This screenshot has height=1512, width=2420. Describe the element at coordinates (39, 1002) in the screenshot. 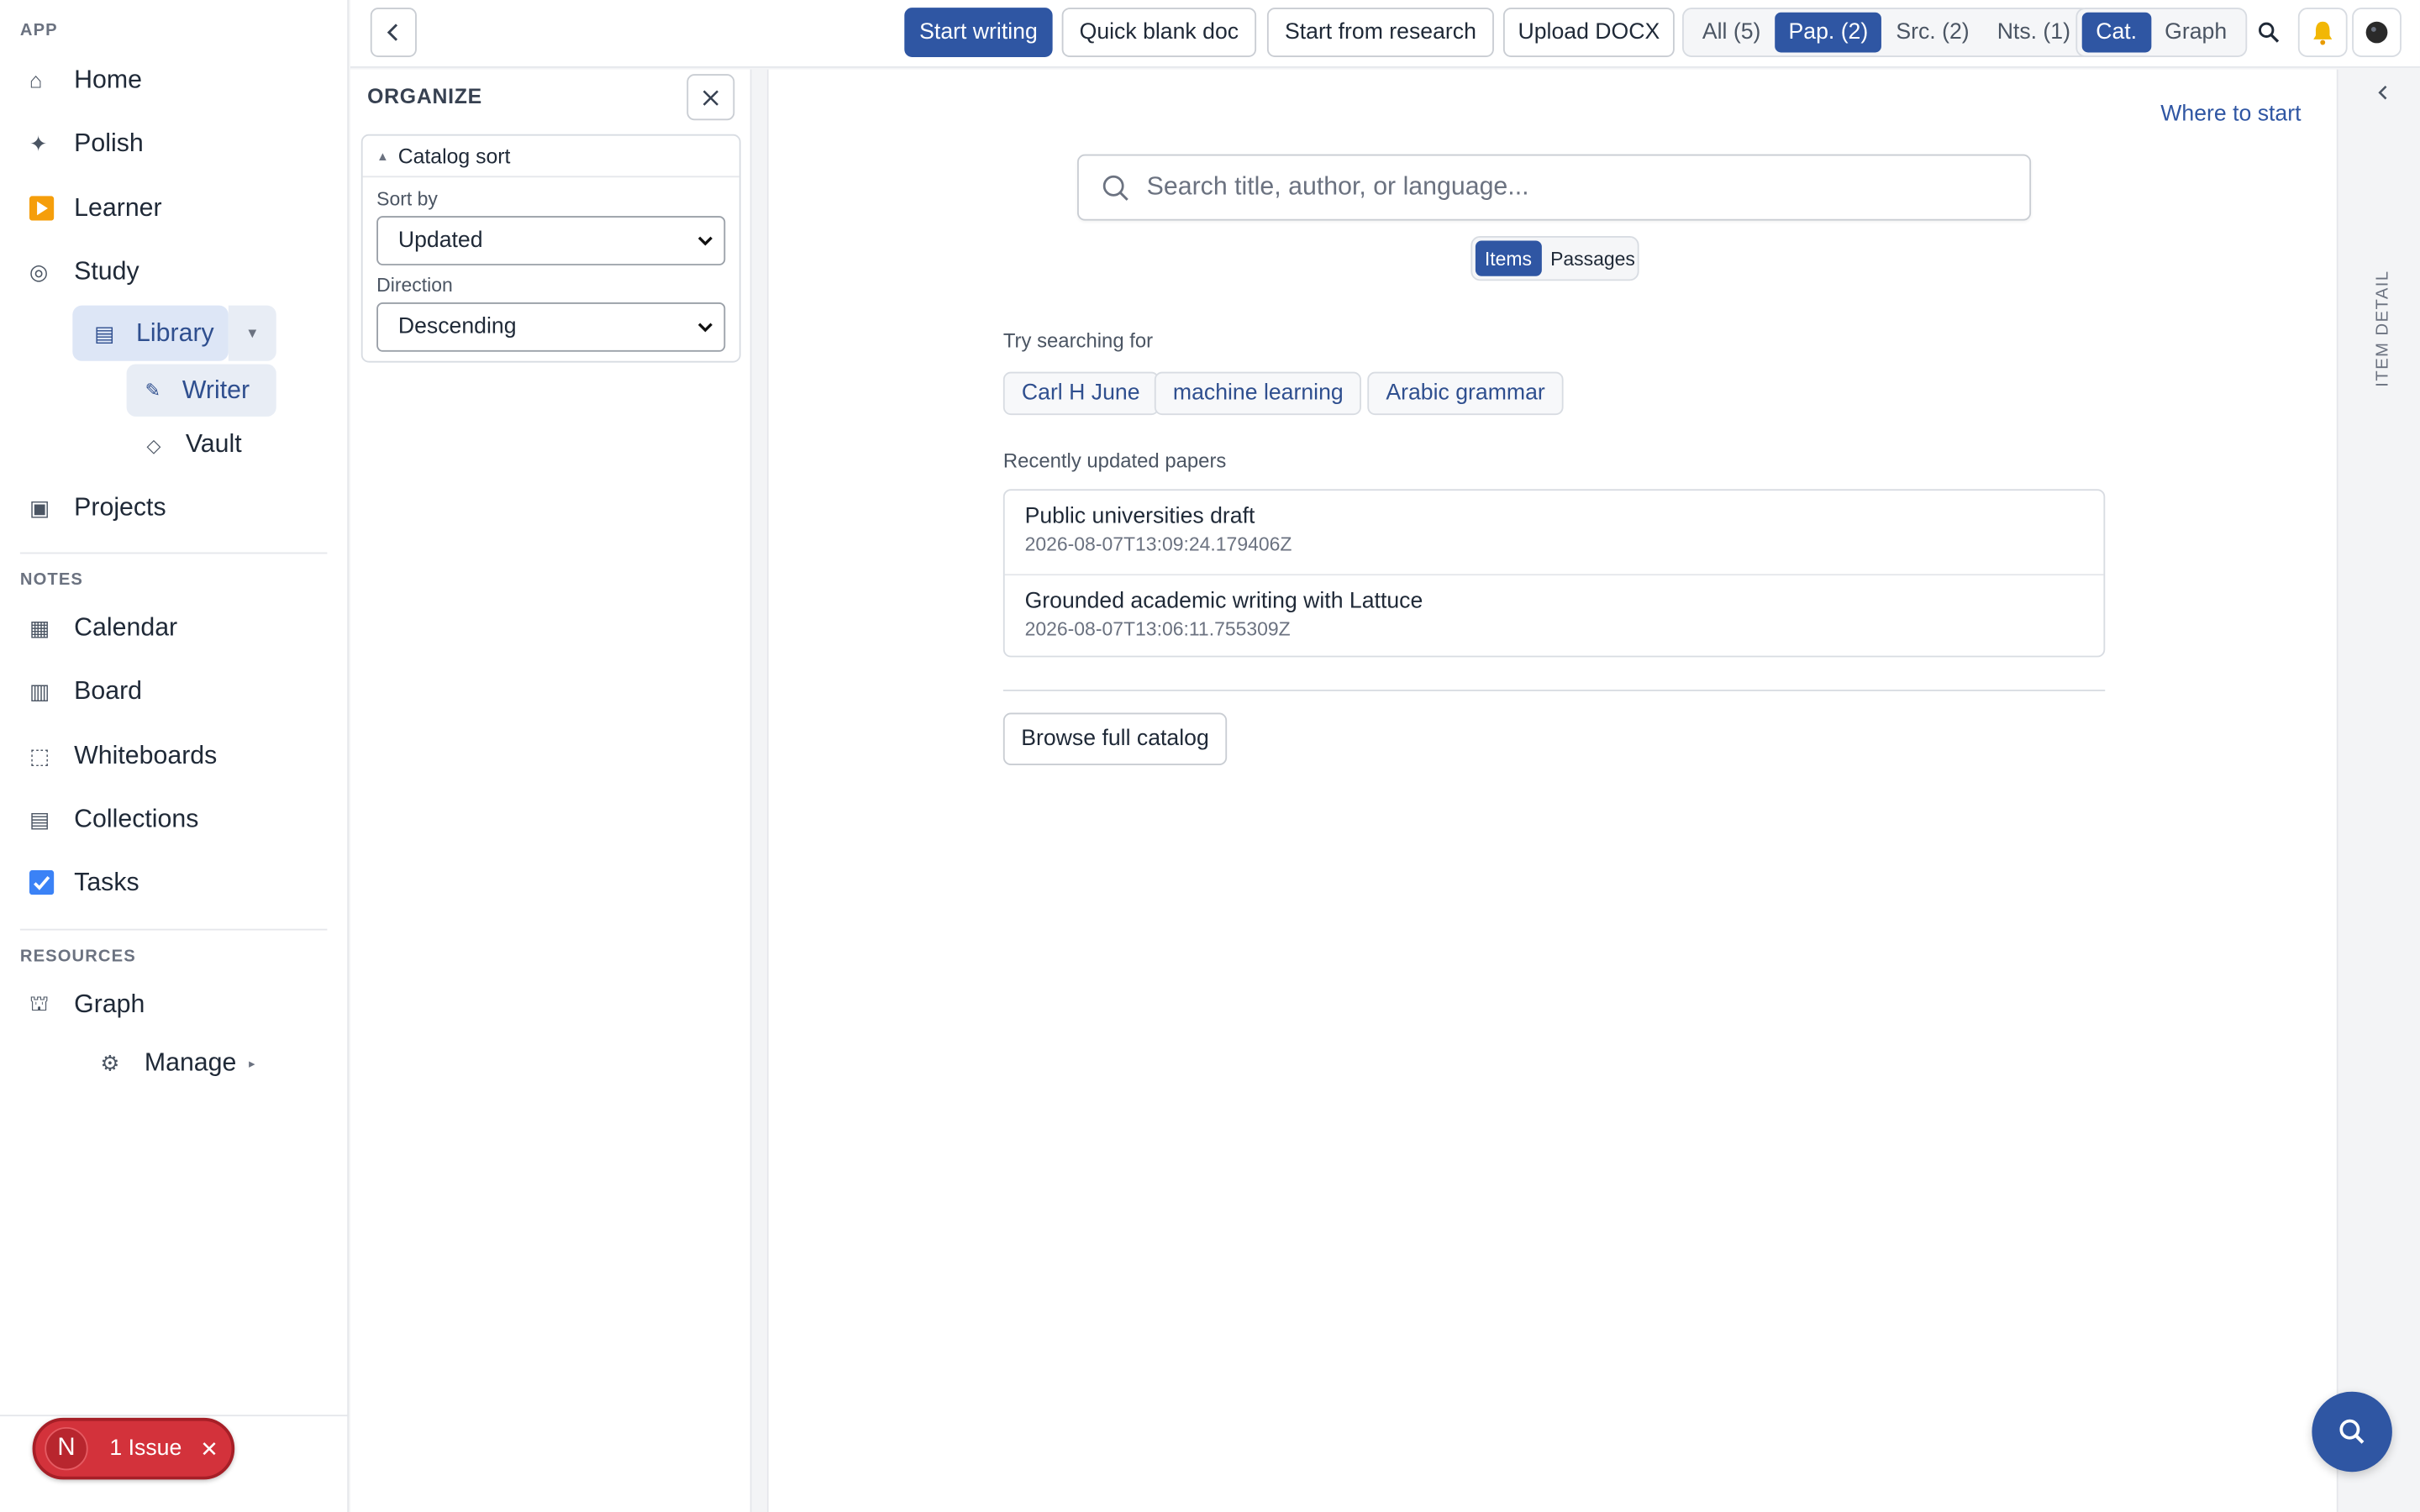

I see `graph-icon: ⛫` at that location.